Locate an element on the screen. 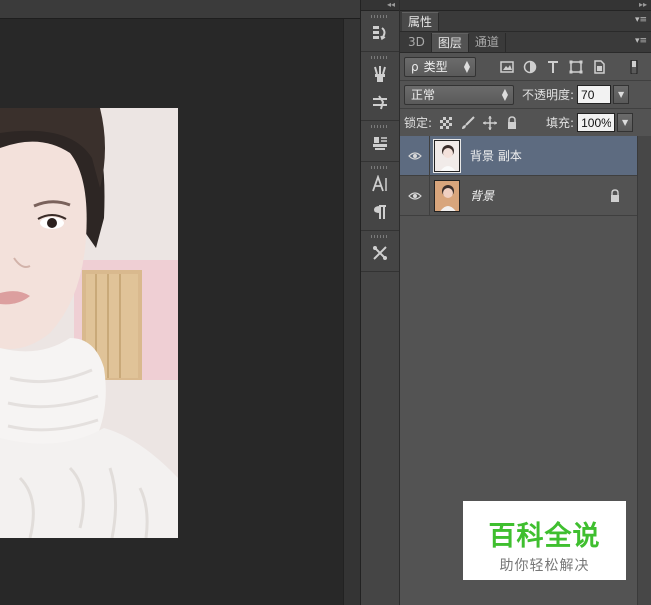 Image resolution: width=651 pixels, height=605 pixels. layers-scrollbar is located at coordinates (644, 370).